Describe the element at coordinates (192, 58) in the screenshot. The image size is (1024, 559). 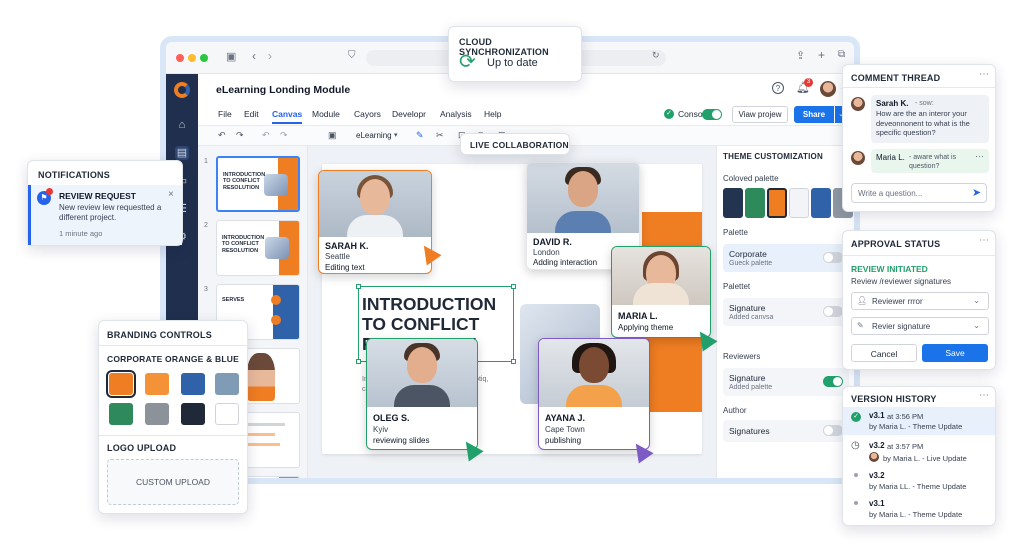
I see `minimize-dot` at that location.